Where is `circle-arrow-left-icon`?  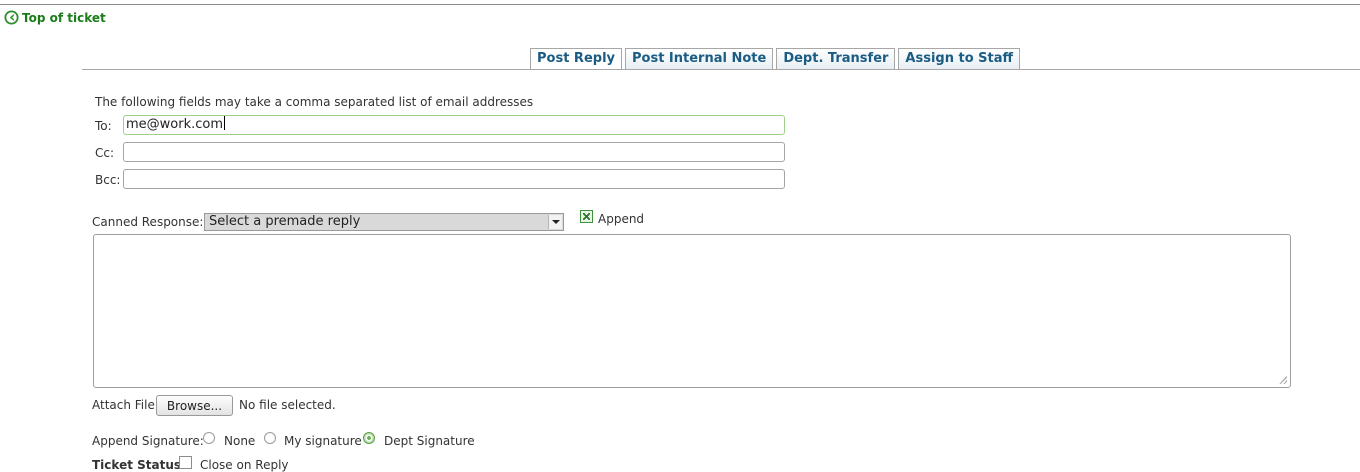
circle-arrow-left-icon is located at coordinates (11, 17).